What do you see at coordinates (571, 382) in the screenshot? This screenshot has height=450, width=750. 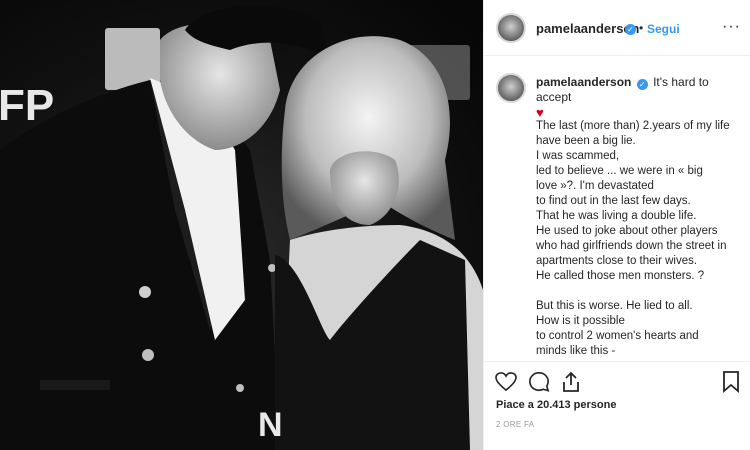 I see `share-icon` at bounding box center [571, 382].